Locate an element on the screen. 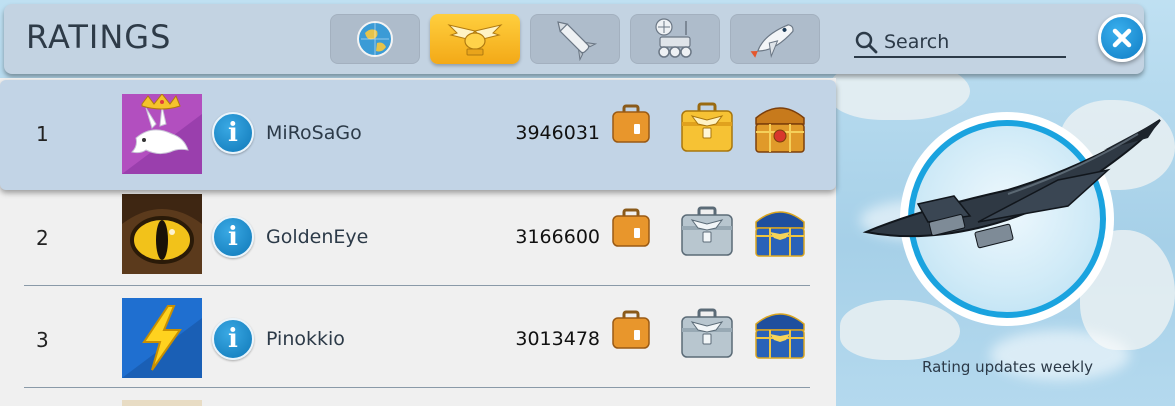 This screenshot has height=406, width=1175. player-score: 3013478 is located at coordinates (557, 339).